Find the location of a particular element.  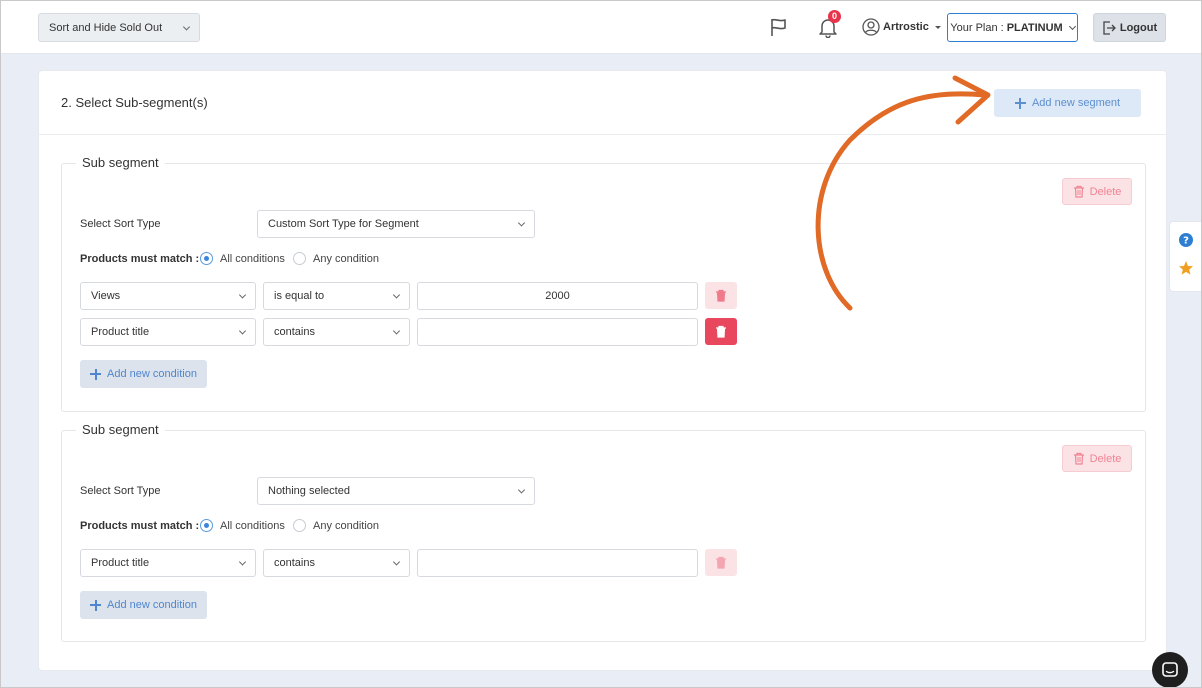

notification-badge: 0 is located at coordinates (834, 16).